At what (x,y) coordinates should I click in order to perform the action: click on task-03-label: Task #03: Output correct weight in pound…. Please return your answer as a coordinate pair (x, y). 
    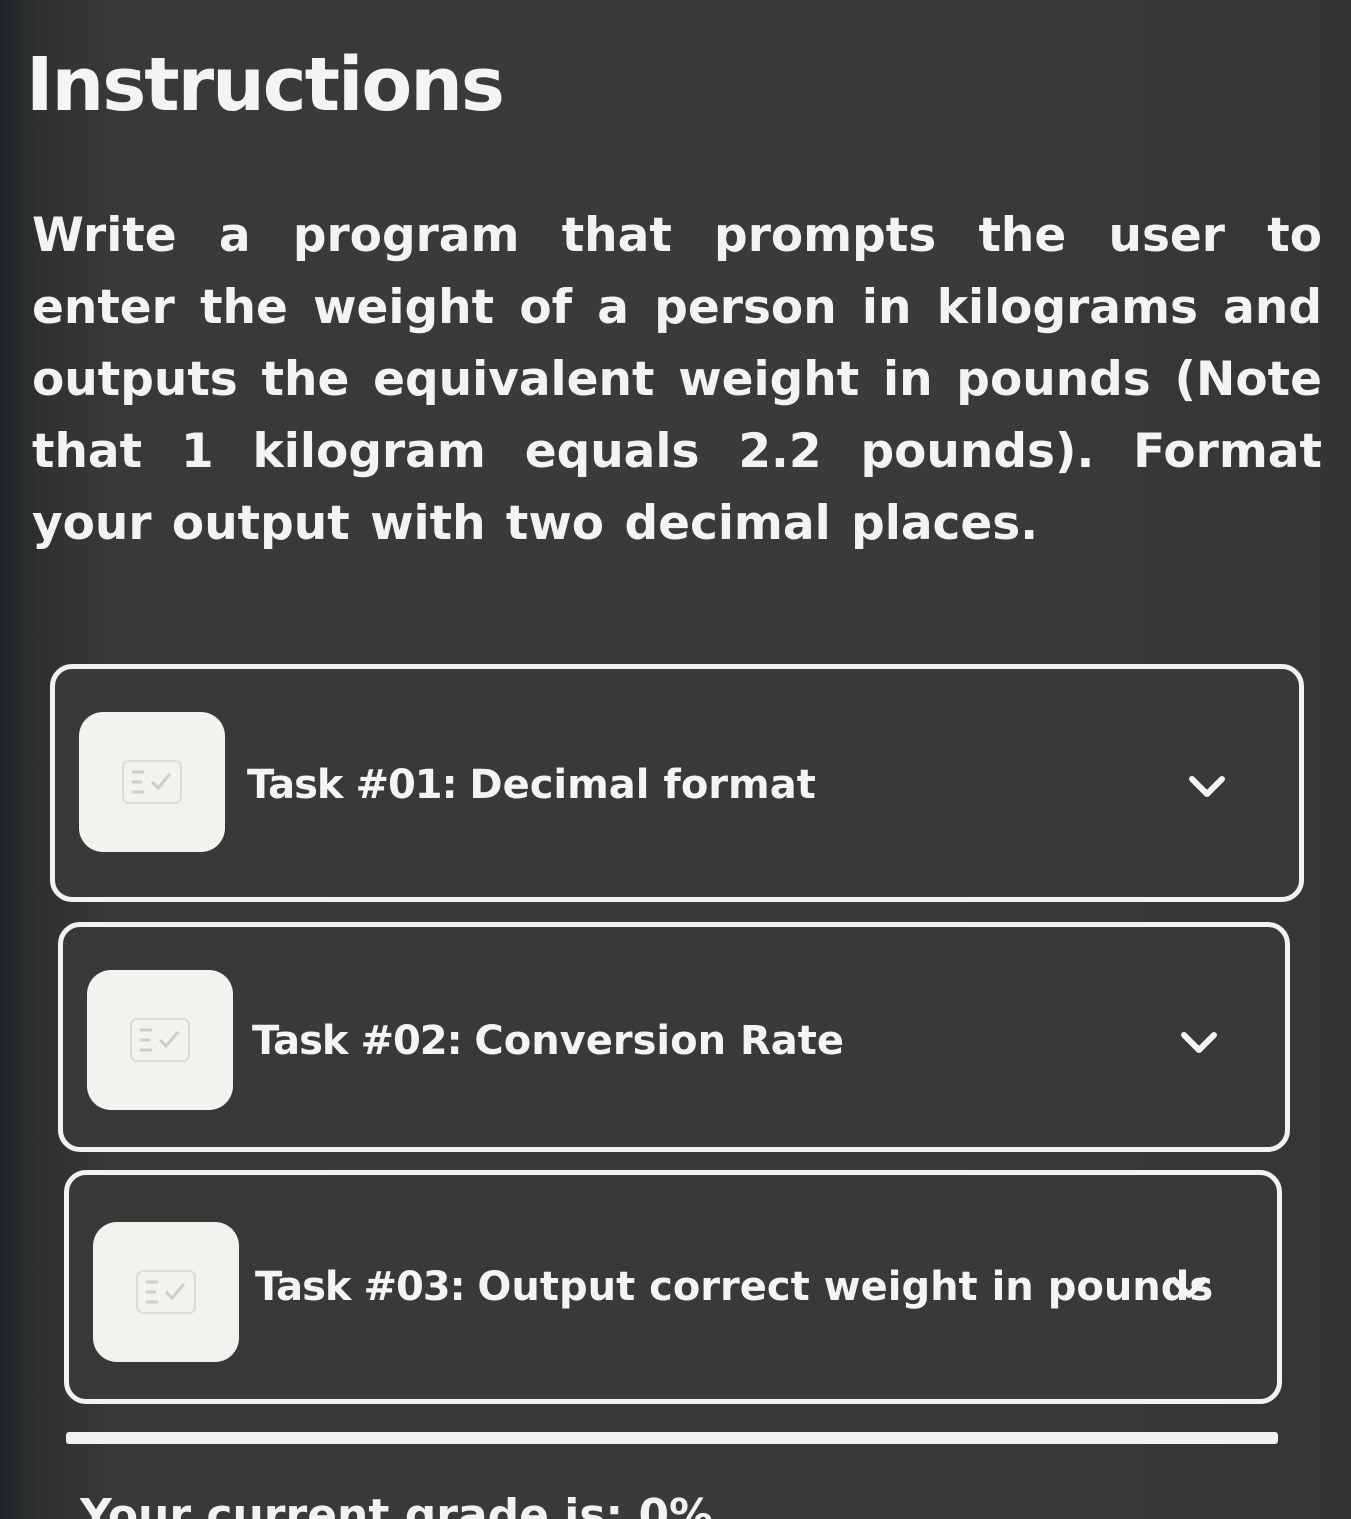
    Looking at the image, I should click on (734, 1287).